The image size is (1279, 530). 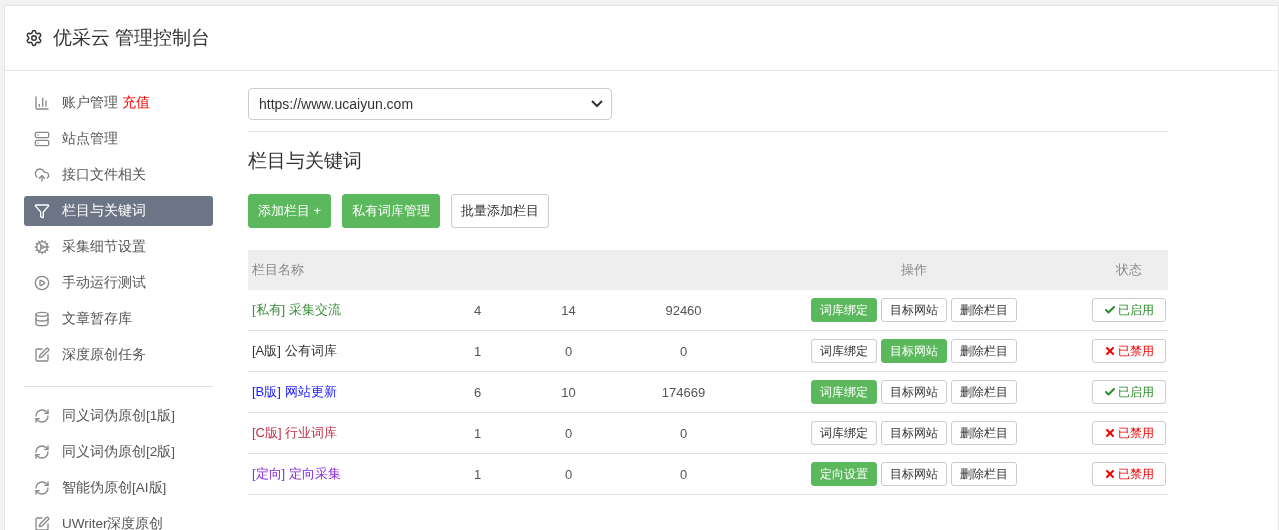 I want to click on play-icon, so click(x=42, y=283).